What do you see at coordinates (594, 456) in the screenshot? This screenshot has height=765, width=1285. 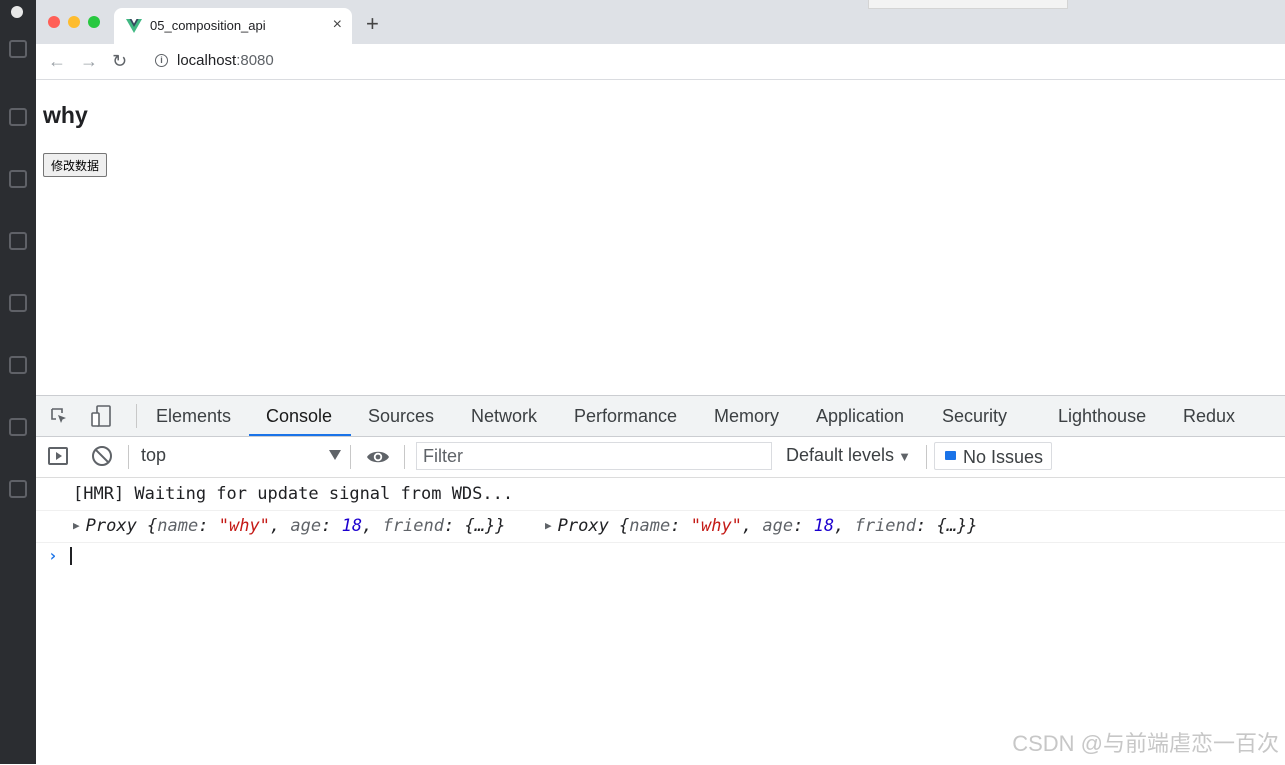 I see `filter-input` at bounding box center [594, 456].